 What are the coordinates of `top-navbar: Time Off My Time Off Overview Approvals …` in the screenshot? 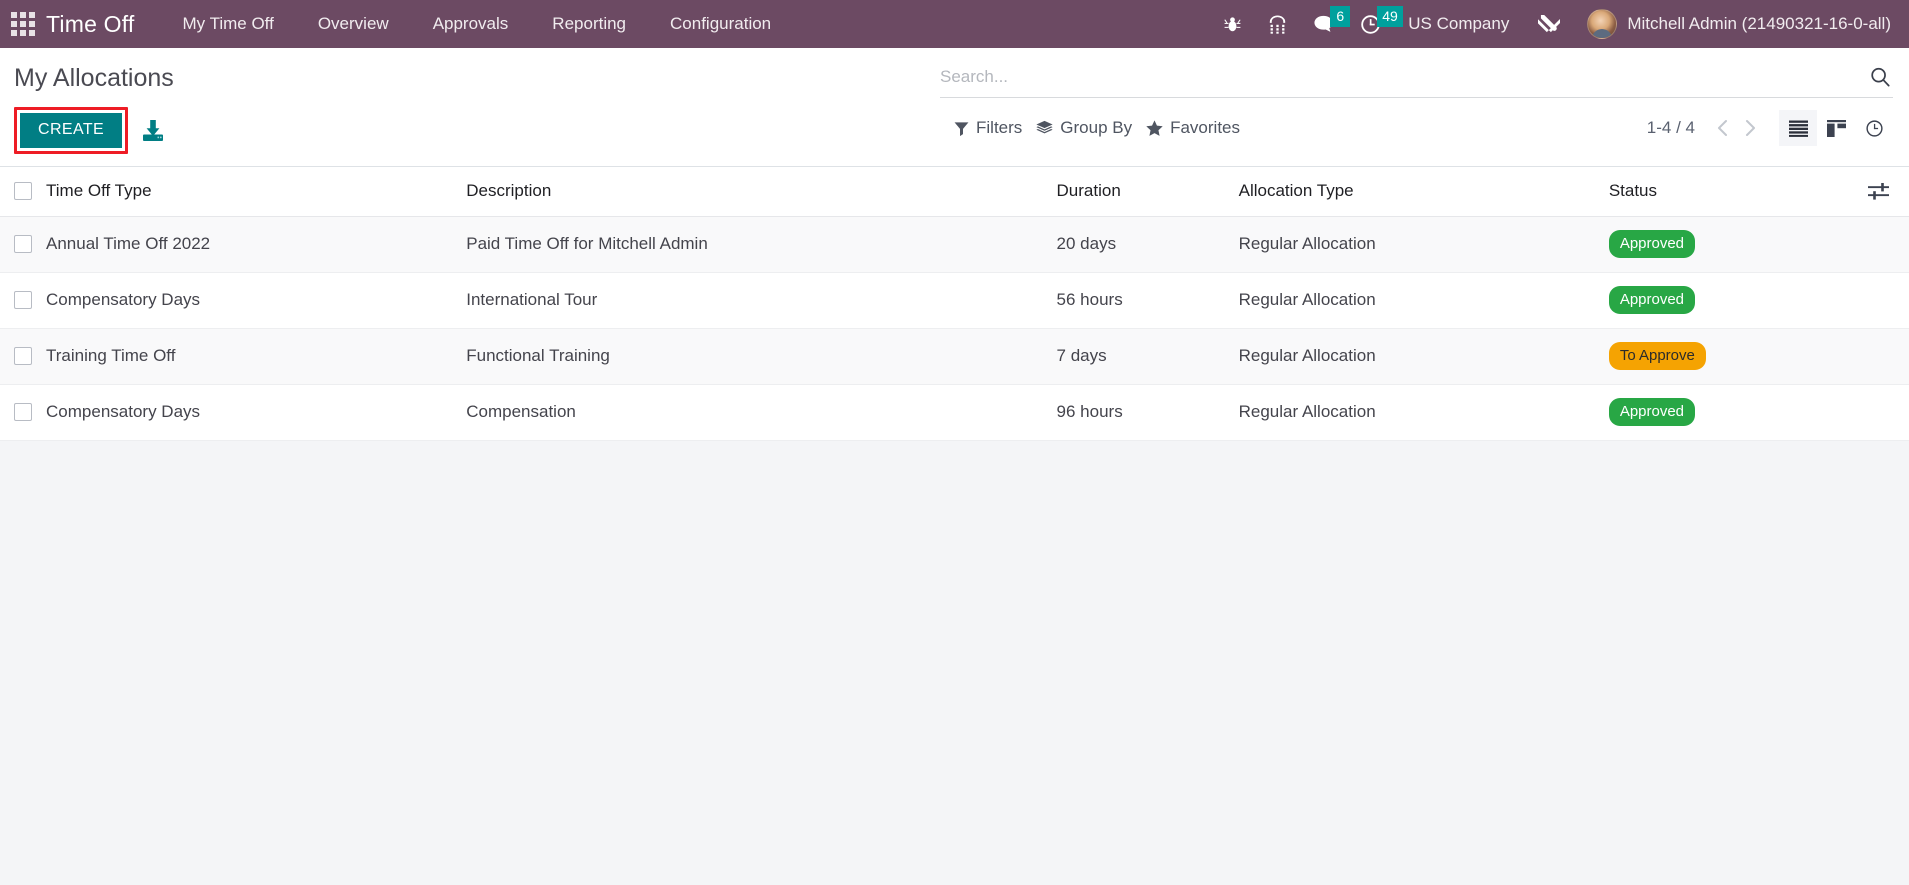 It's located at (954, 24).